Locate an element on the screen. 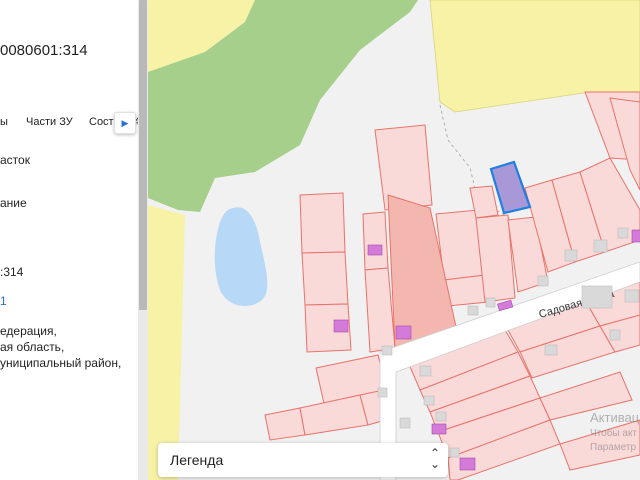  tab-parts: Части ЗУ is located at coordinates (49, 122).